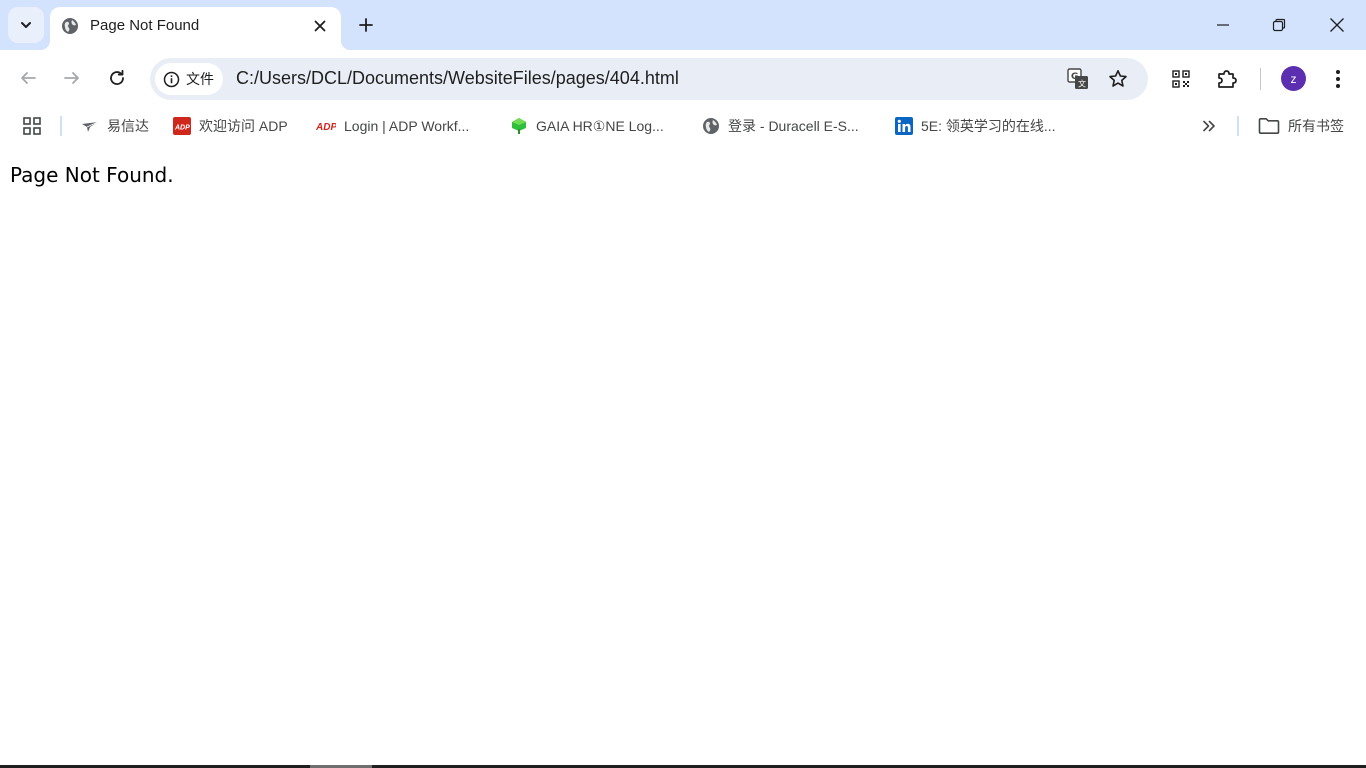 The width and height of the screenshot is (1366, 768). What do you see at coordinates (1082, 84) in the screenshot?
I see `svg-text: 文` at bounding box center [1082, 84].